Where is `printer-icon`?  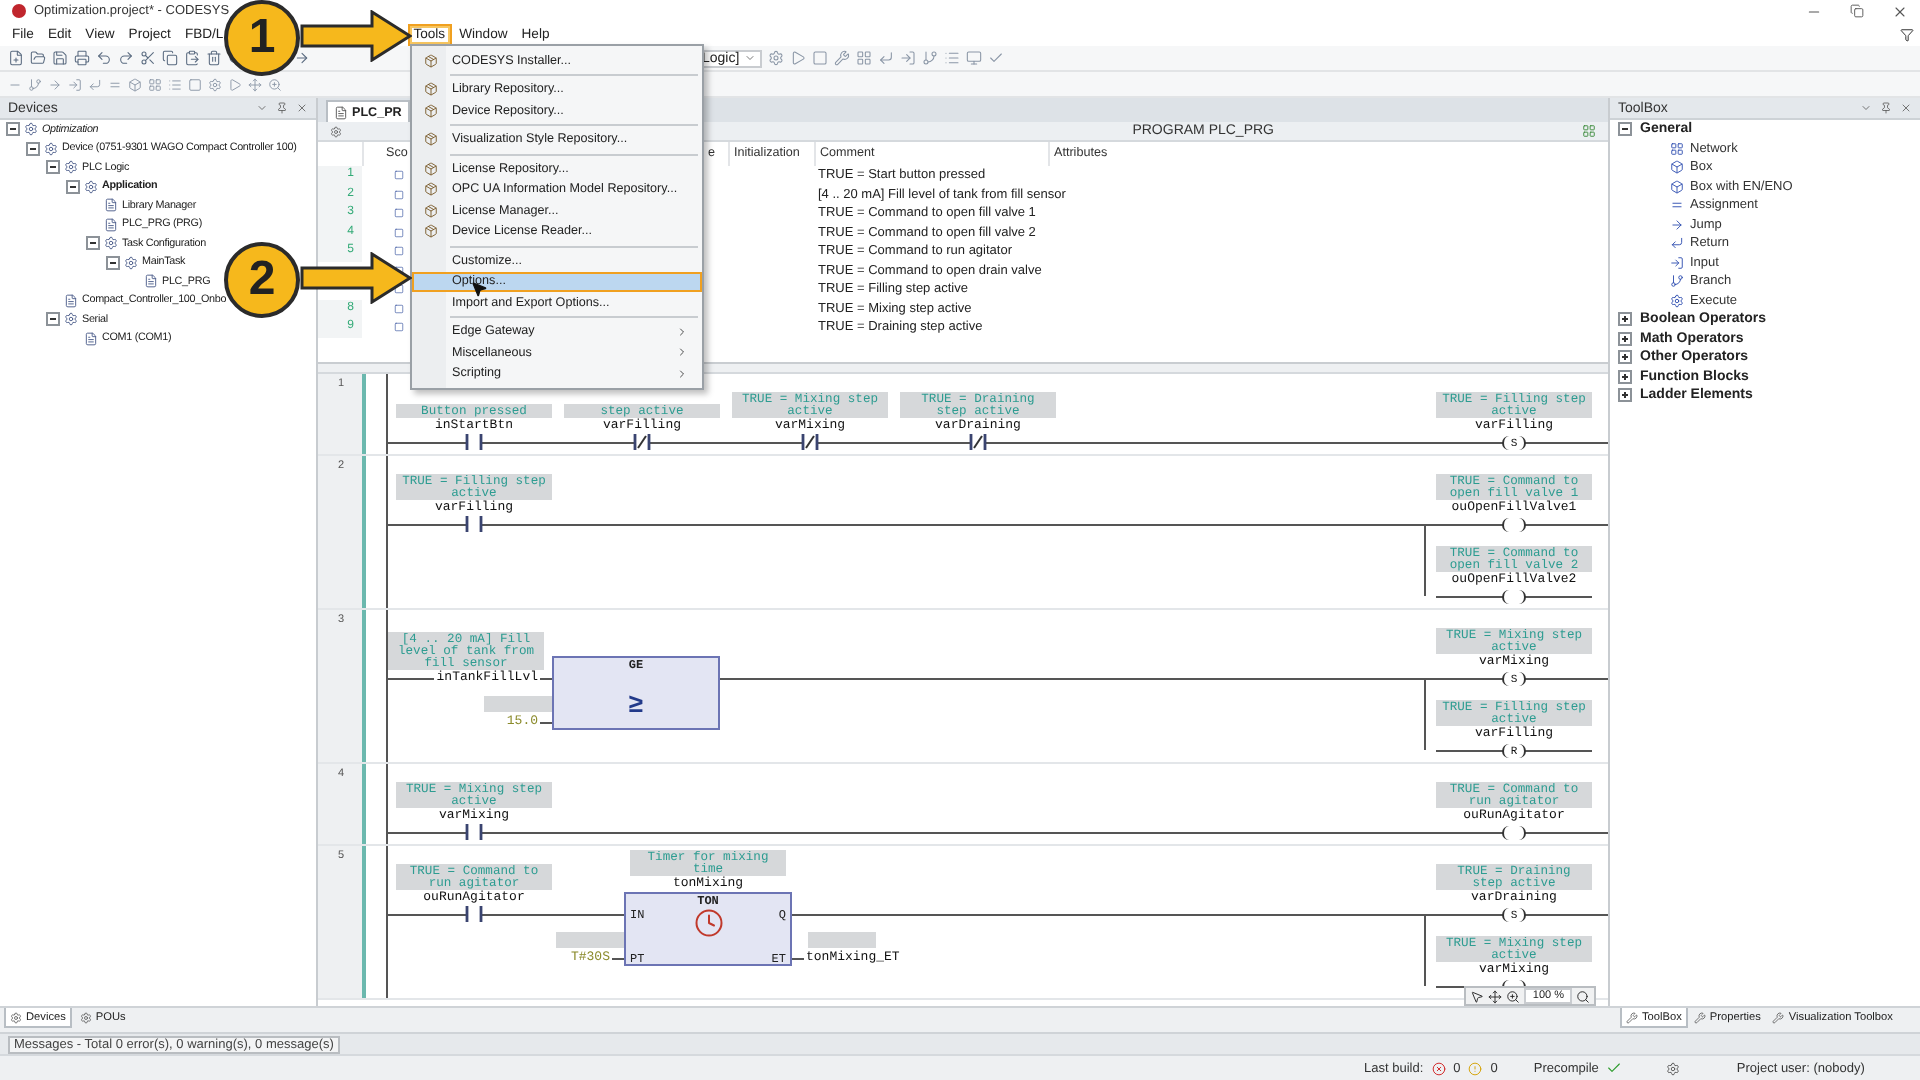 printer-icon is located at coordinates (82, 58).